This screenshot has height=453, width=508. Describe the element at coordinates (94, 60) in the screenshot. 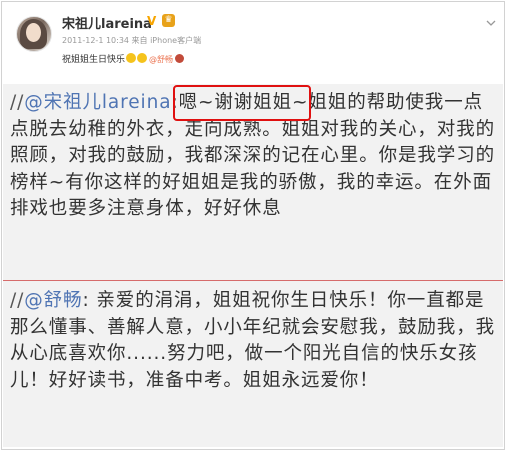

I see `post-text-content: 祝姐姐生日快乐` at that location.